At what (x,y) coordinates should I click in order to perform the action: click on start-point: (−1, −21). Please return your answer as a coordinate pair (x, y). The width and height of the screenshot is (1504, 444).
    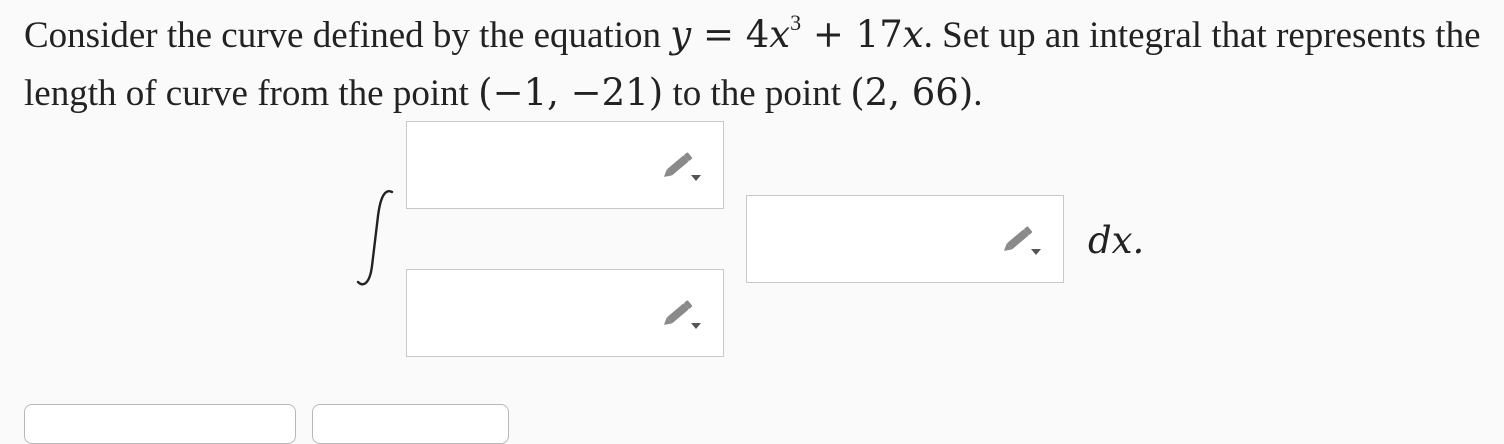
    Looking at the image, I should click on (571, 92).